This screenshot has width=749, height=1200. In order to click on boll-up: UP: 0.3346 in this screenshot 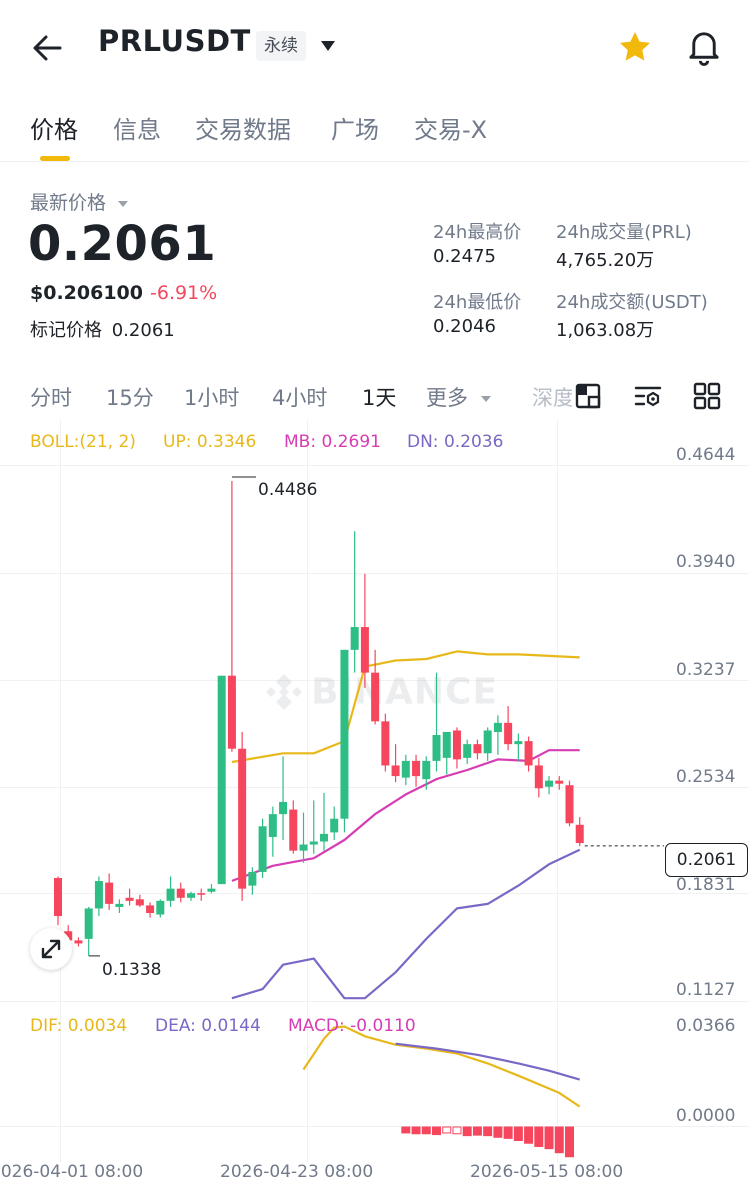, I will do `click(210, 442)`.